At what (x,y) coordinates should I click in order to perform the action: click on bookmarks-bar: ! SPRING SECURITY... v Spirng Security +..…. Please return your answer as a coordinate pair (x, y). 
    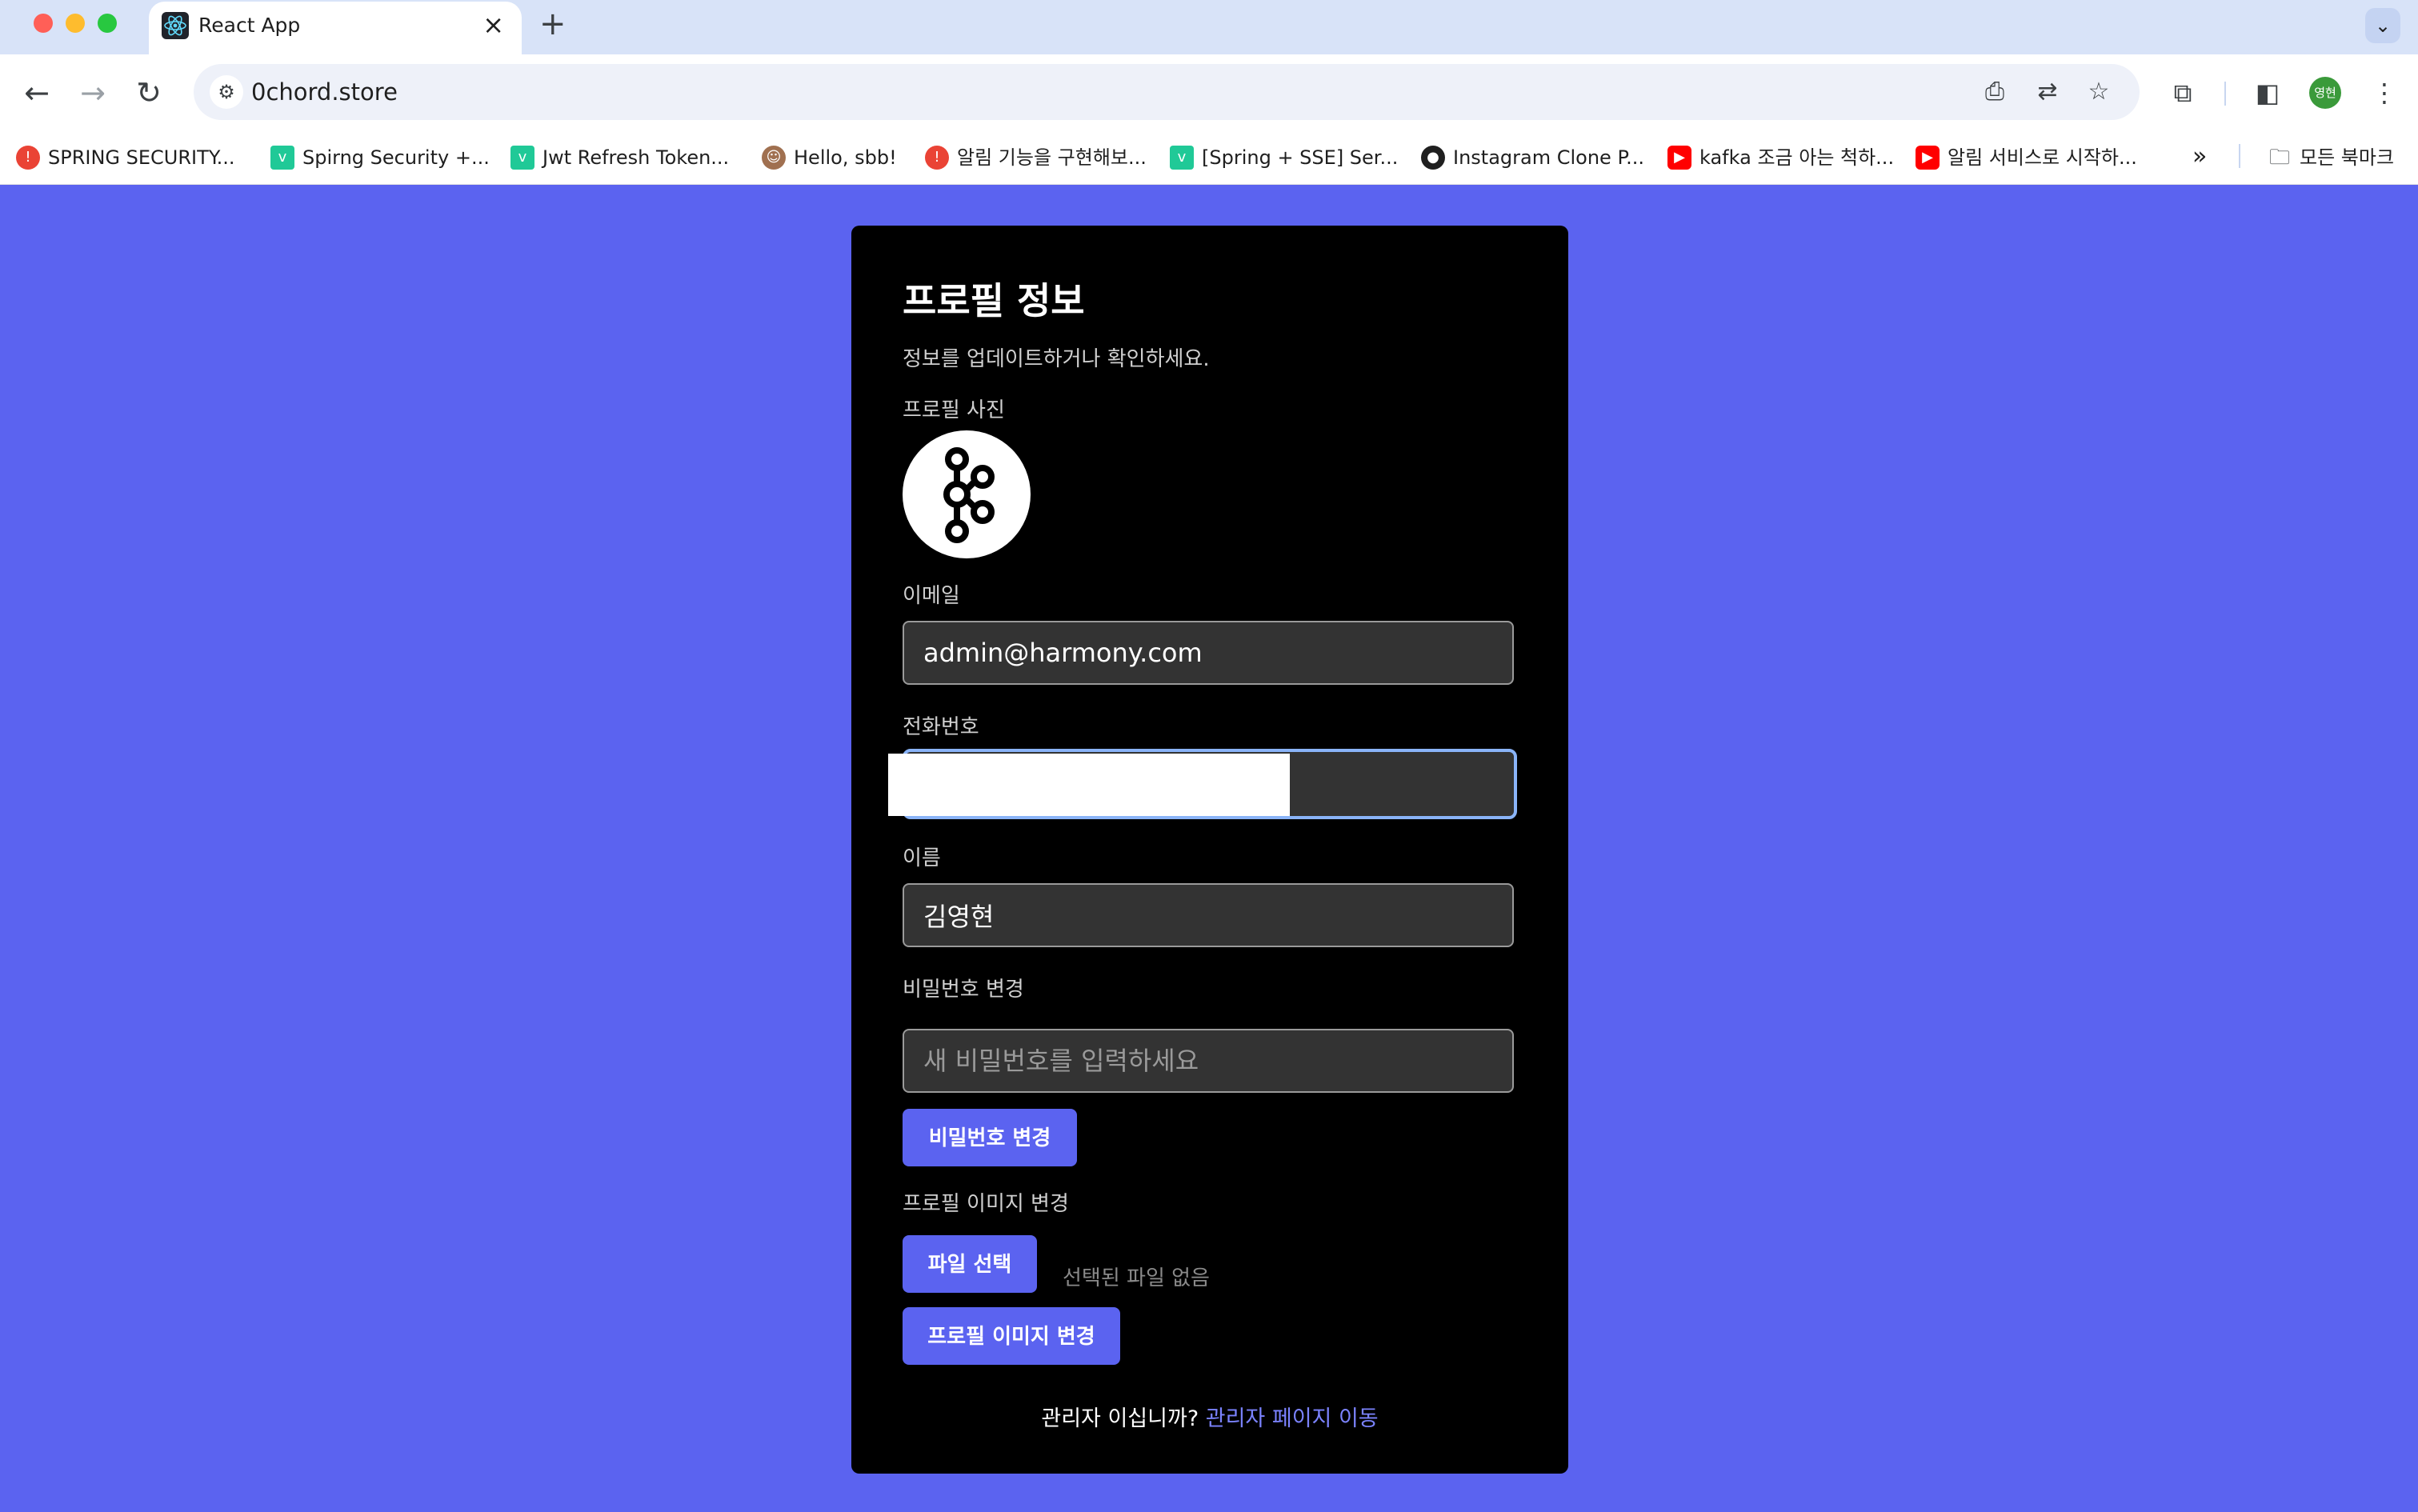
    Looking at the image, I should click on (1209, 158).